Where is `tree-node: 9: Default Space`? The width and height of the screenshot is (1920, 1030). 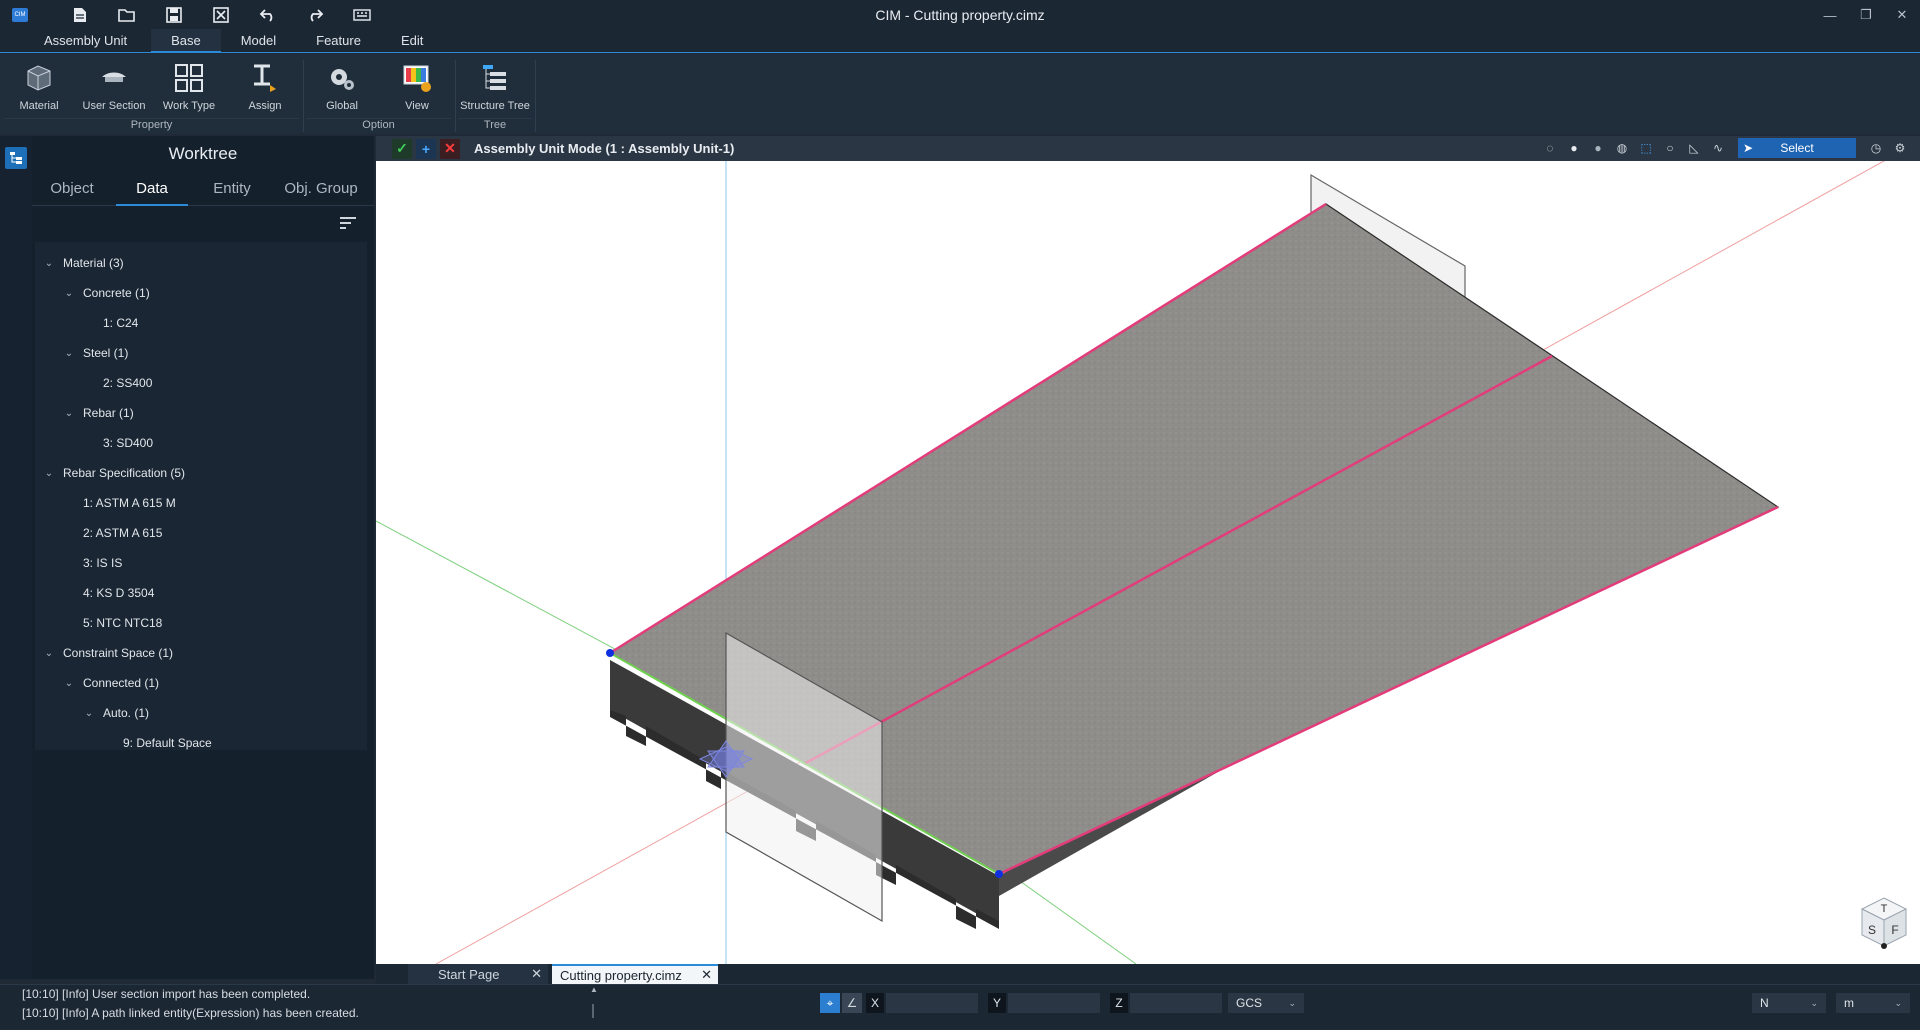
tree-node: 9: Default Space is located at coordinates (201, 743).